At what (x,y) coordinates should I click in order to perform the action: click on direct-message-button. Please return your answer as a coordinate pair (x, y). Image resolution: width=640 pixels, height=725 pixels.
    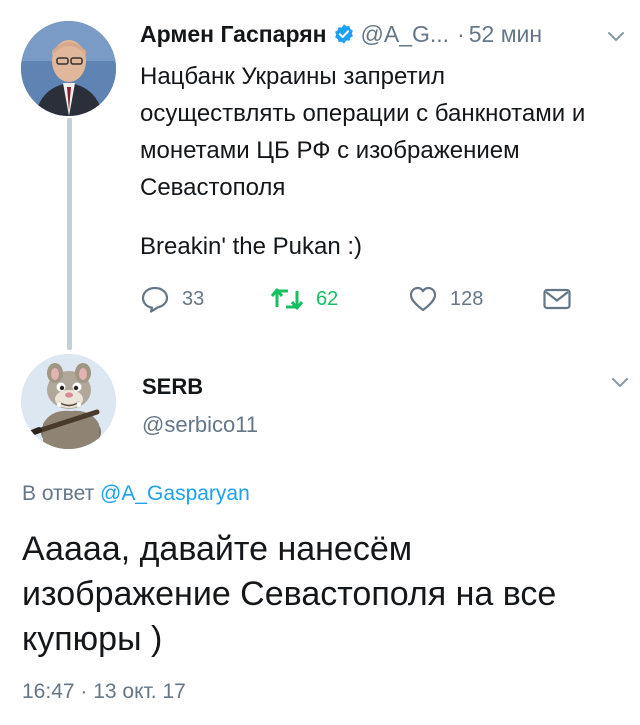
    Looking at the image, I should click on (563, 299).